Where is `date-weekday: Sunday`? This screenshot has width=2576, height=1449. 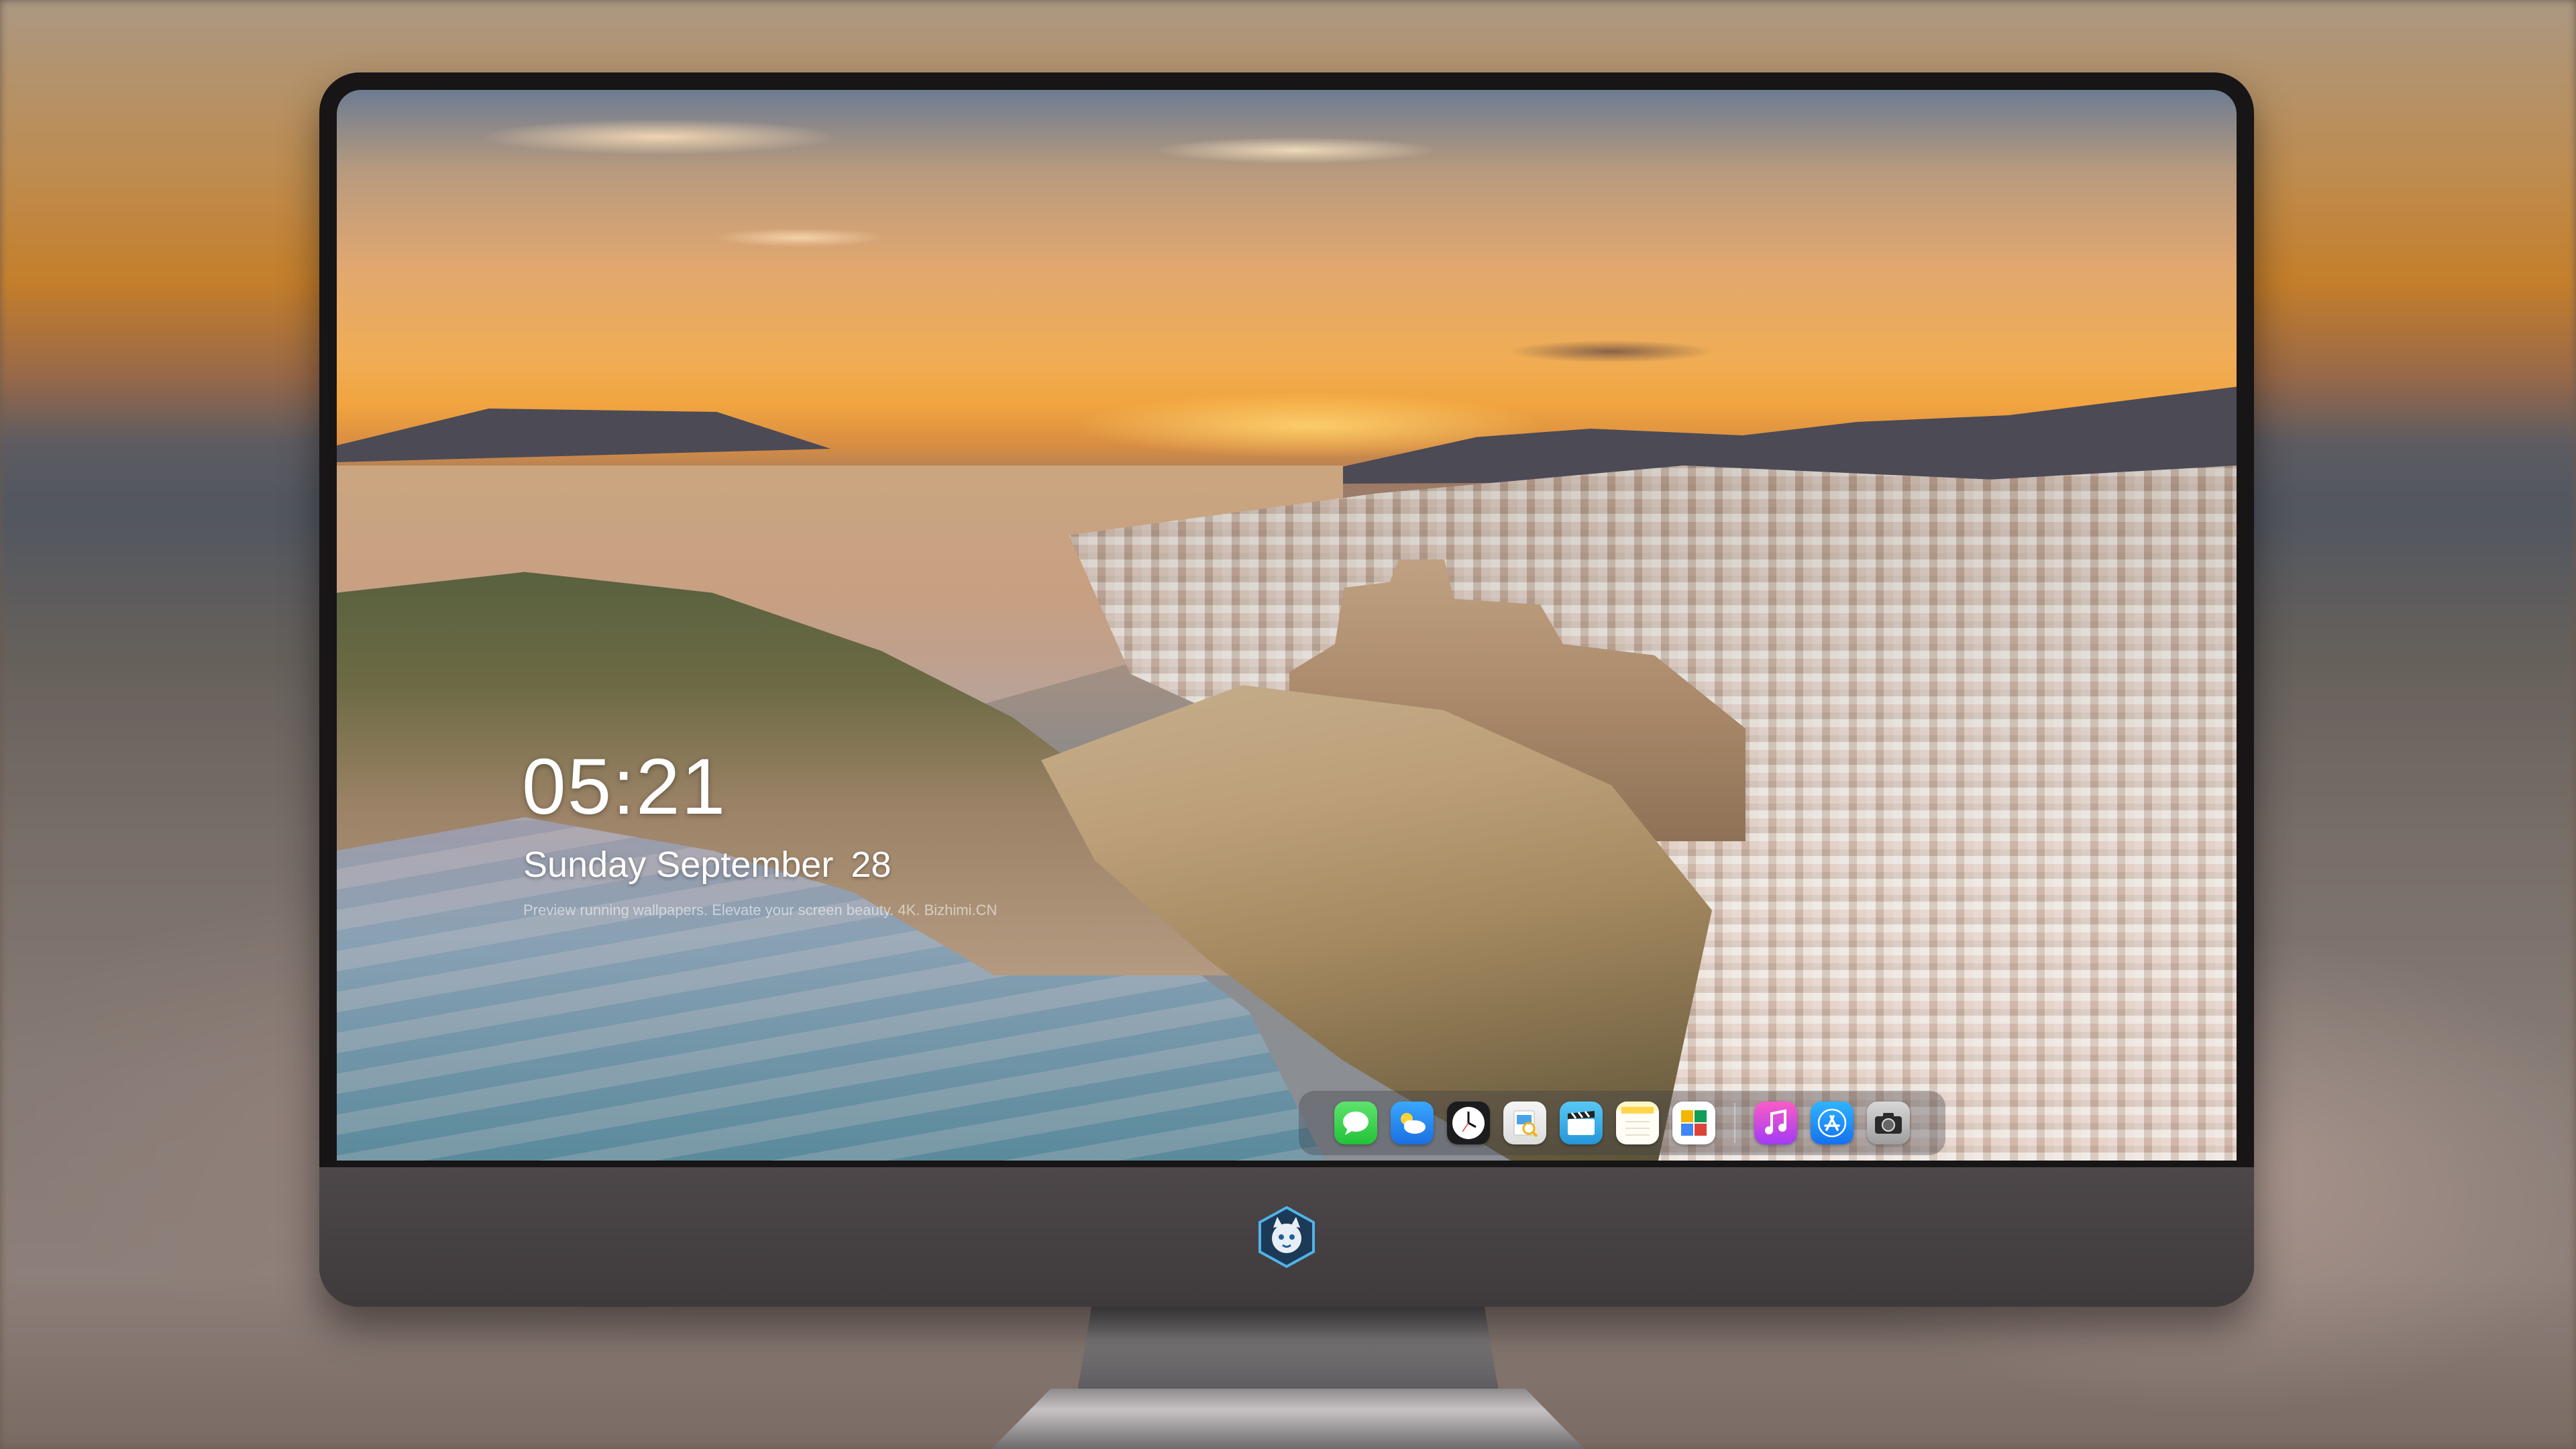
date-weekday: Sunday is located at coordinates (585, 865).